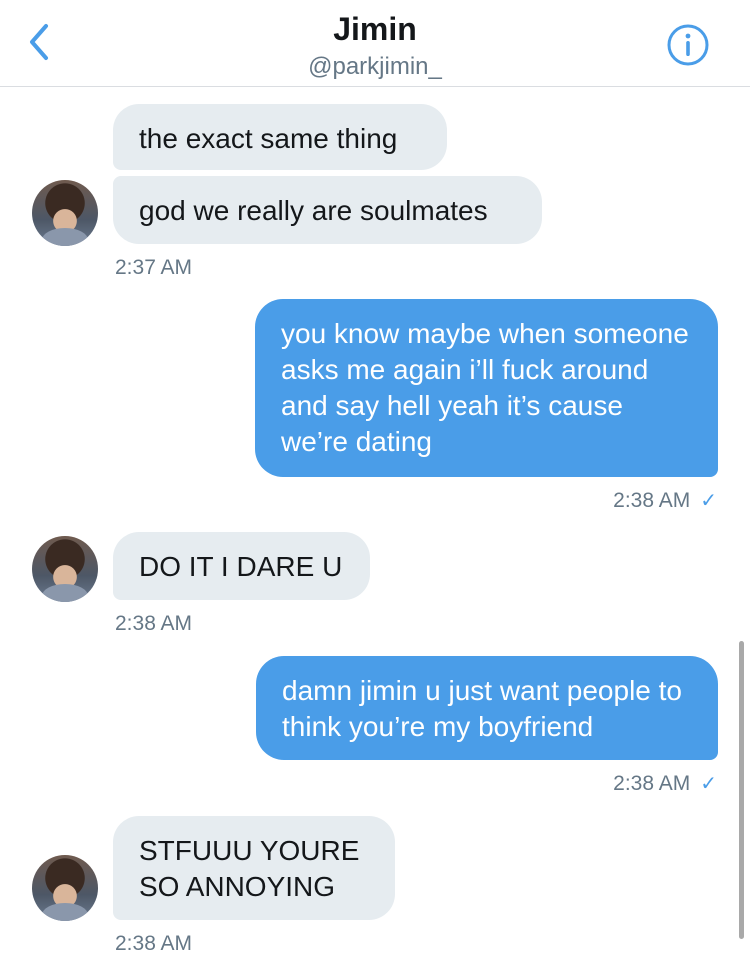  I want to click on conversation-header: Jimin @parkjimin_, so click(375, 43).